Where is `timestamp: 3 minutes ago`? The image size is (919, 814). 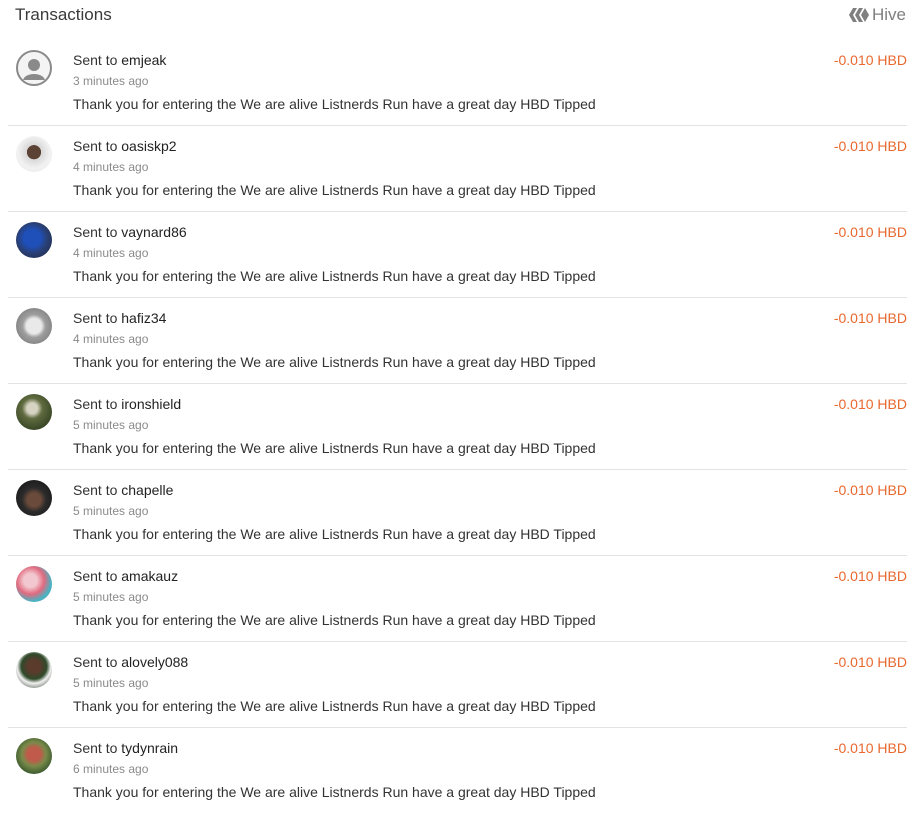 timestamp: 3 minutes ago is located at coordinates (111, 81).